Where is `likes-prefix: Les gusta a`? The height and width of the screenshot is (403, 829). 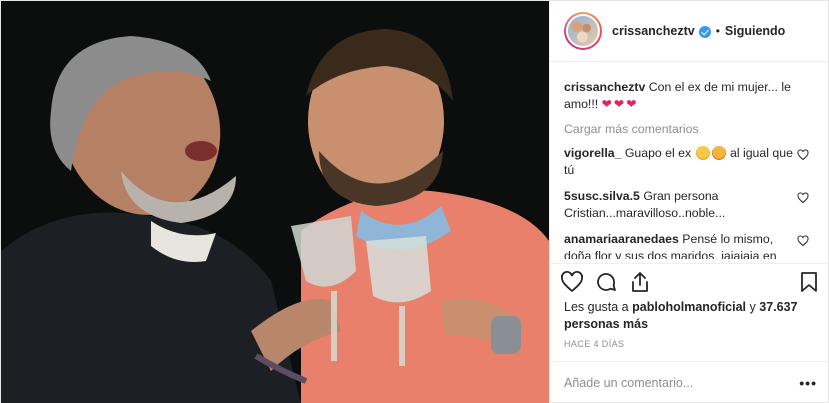
likes-prefix: Les gusta a is located at coordinates (596, 307).